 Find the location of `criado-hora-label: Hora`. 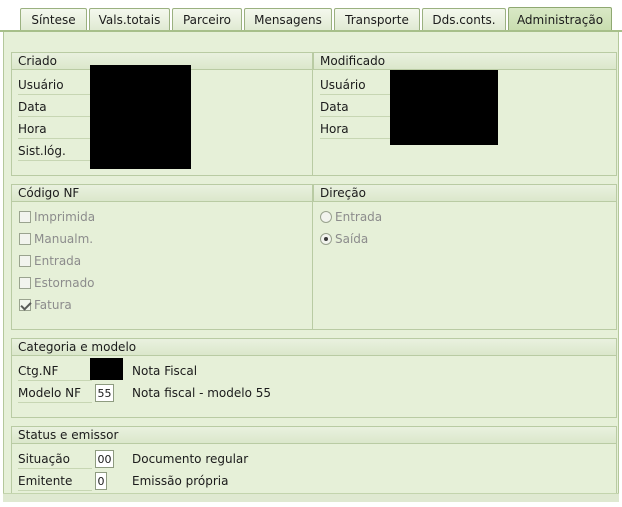

criado-hora-label: Hora is located at coordinates (32, 129).